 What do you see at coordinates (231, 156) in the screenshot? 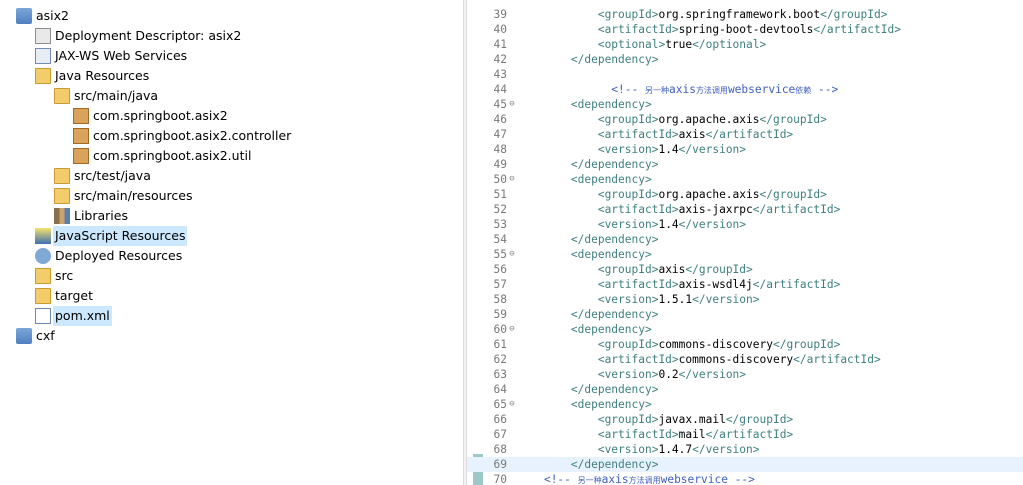
I see `tree-item: com.springboot.asix2.util` at bounding box center [231, 156].